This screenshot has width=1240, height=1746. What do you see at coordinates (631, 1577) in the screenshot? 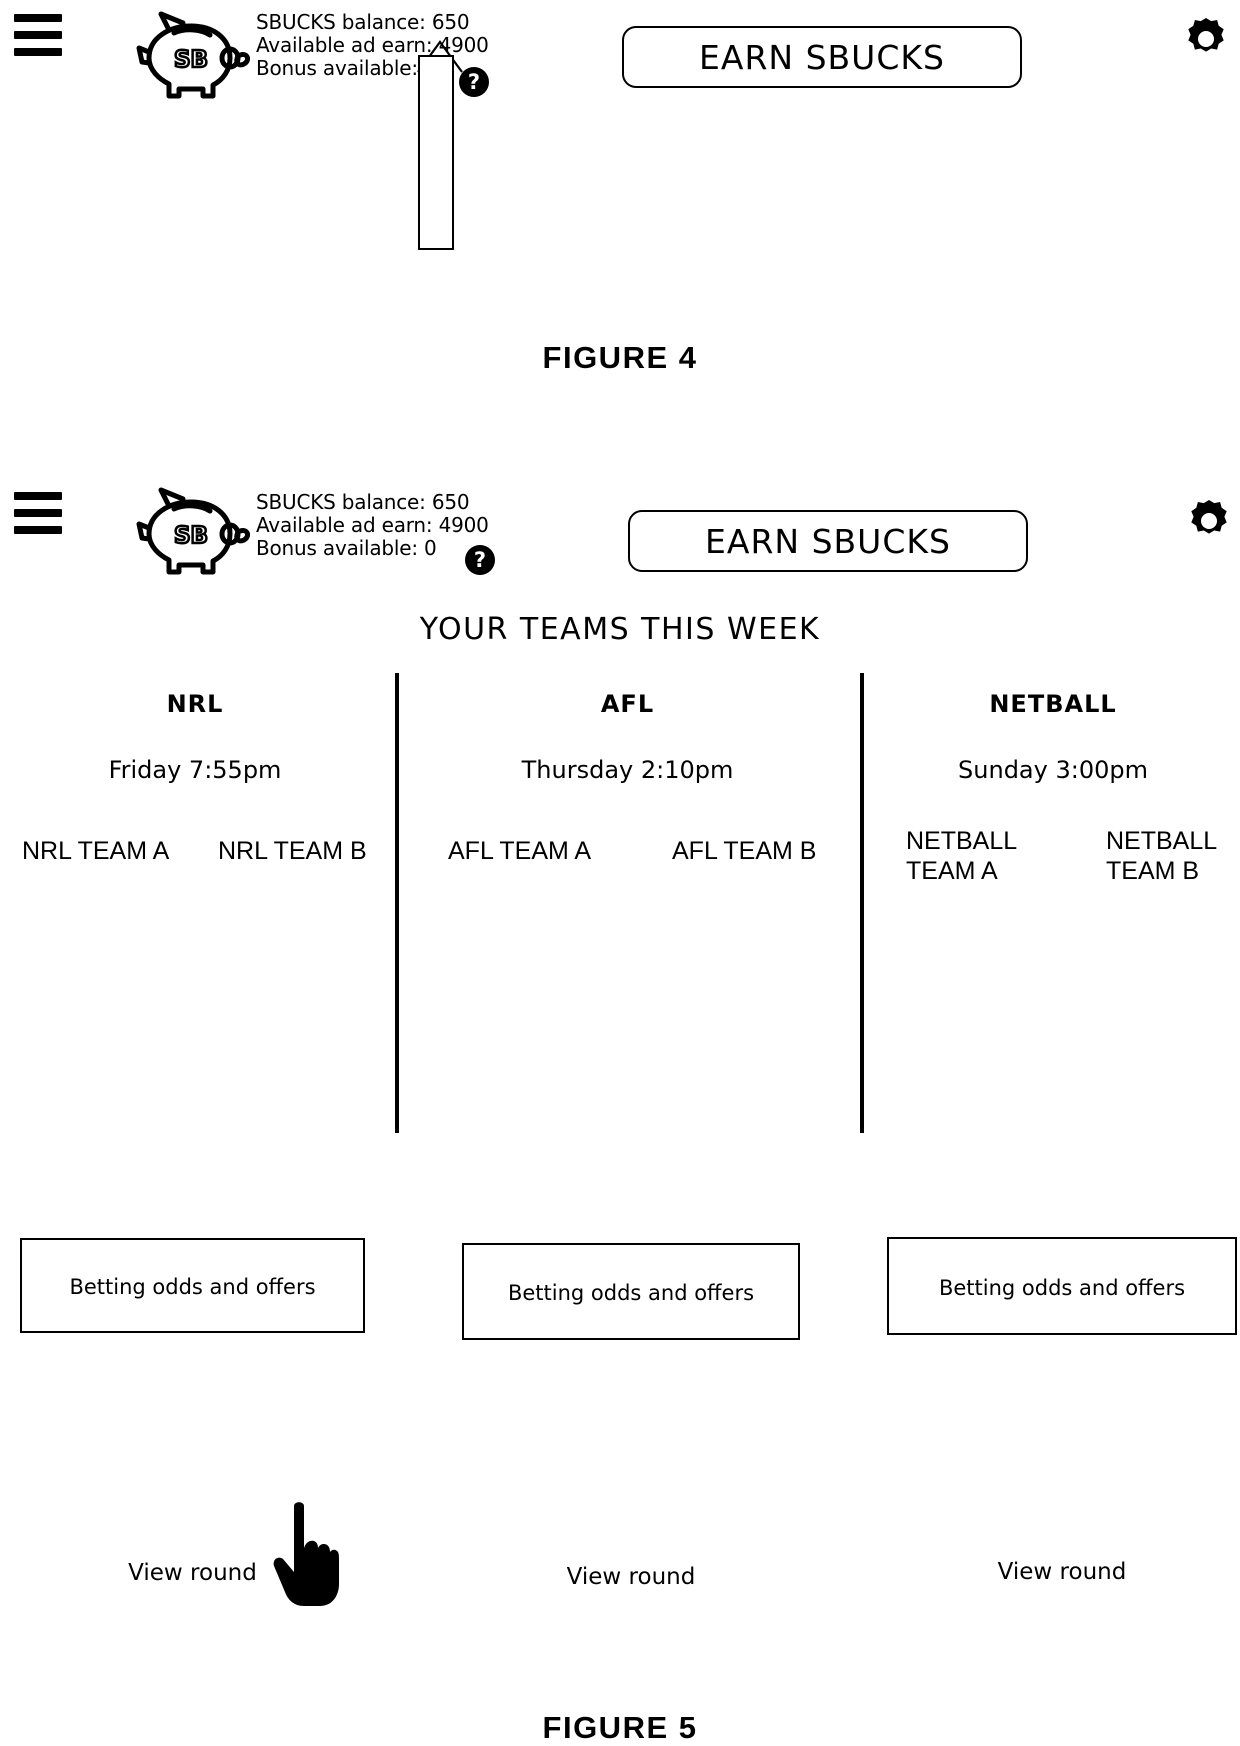
I see `view-round-link-afl: View round` at bounding box center [631, 1577].